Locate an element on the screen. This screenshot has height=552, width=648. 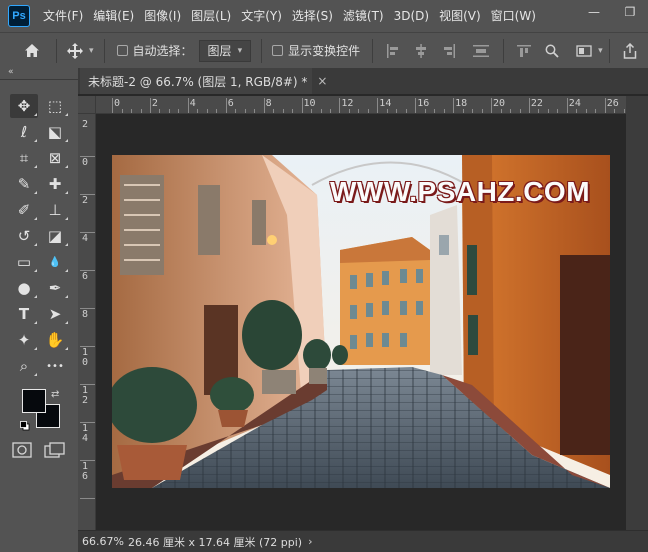
photoshop-logo-icon: Ps is located at coordinates (19, 16).